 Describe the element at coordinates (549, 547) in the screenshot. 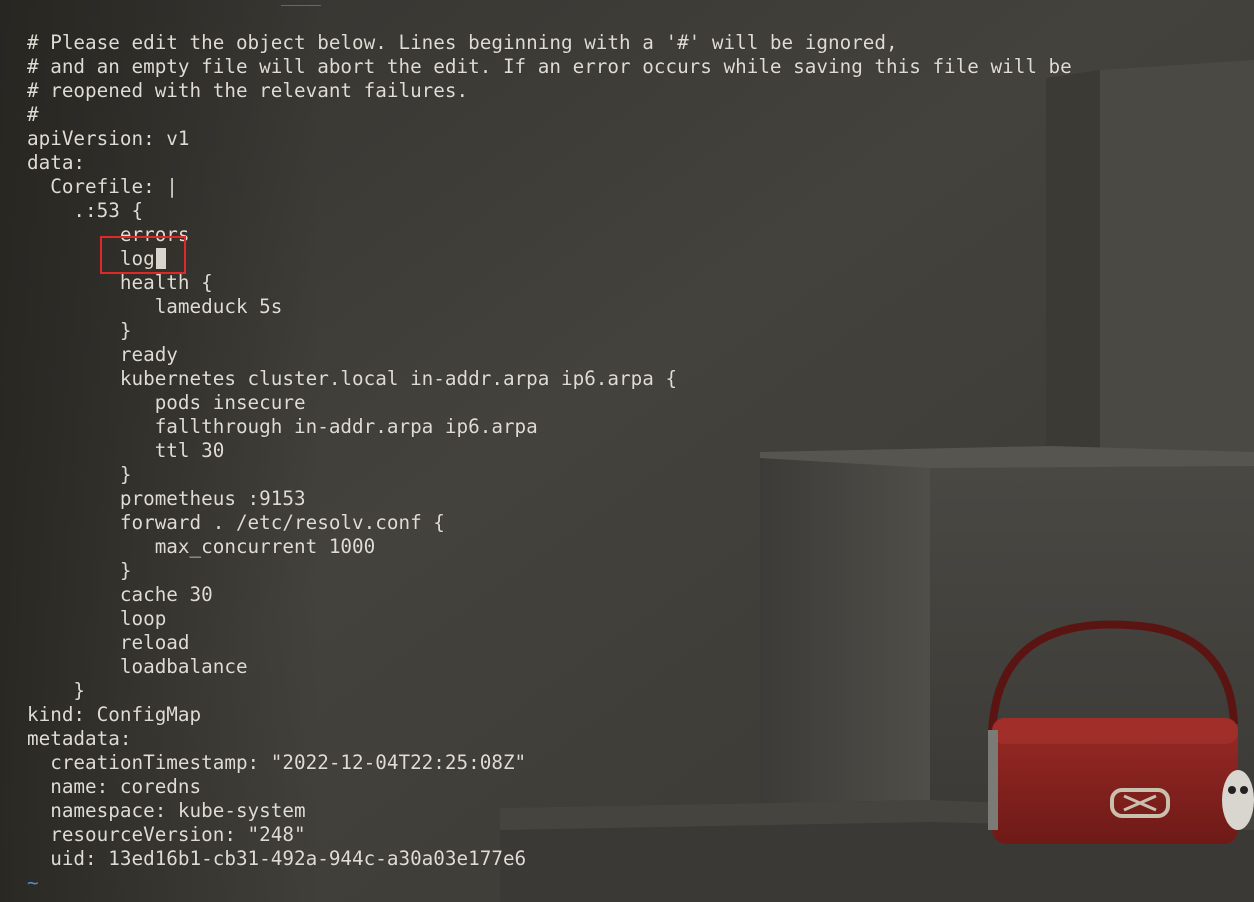

I see `editor-line: max_concurrent 1000` at that location.